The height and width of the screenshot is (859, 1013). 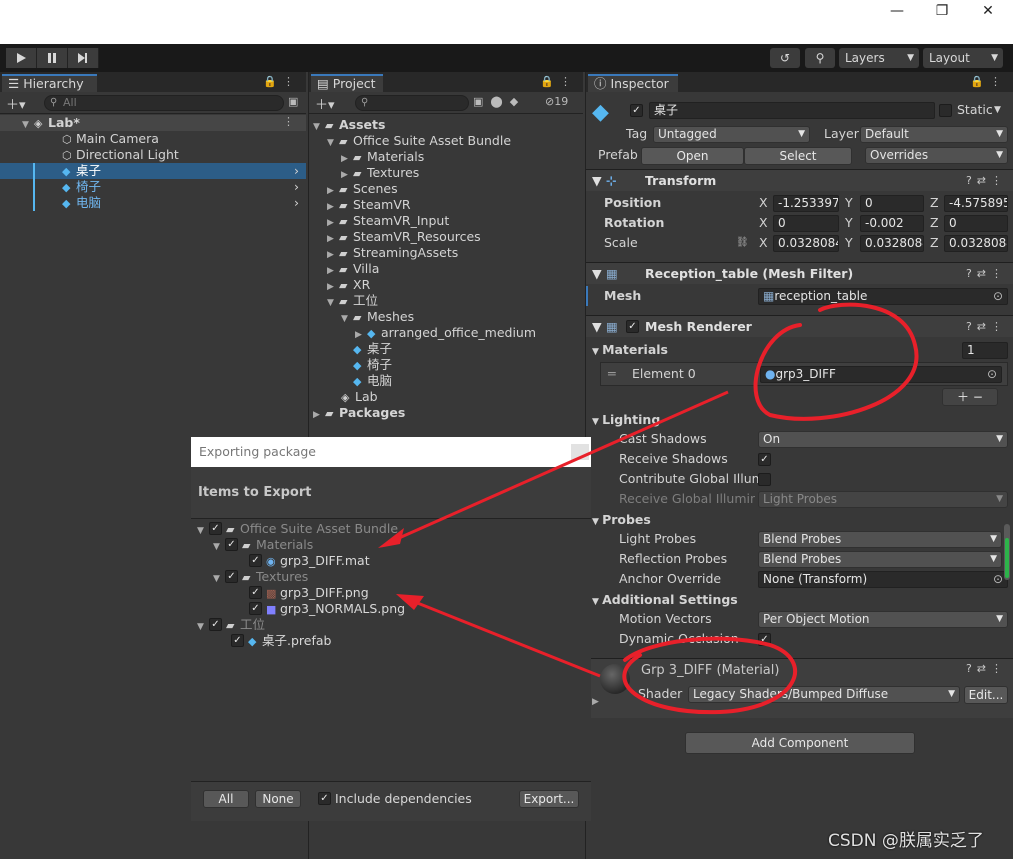 I want to click on annotation-circle-material, so click(x=710, y=675).